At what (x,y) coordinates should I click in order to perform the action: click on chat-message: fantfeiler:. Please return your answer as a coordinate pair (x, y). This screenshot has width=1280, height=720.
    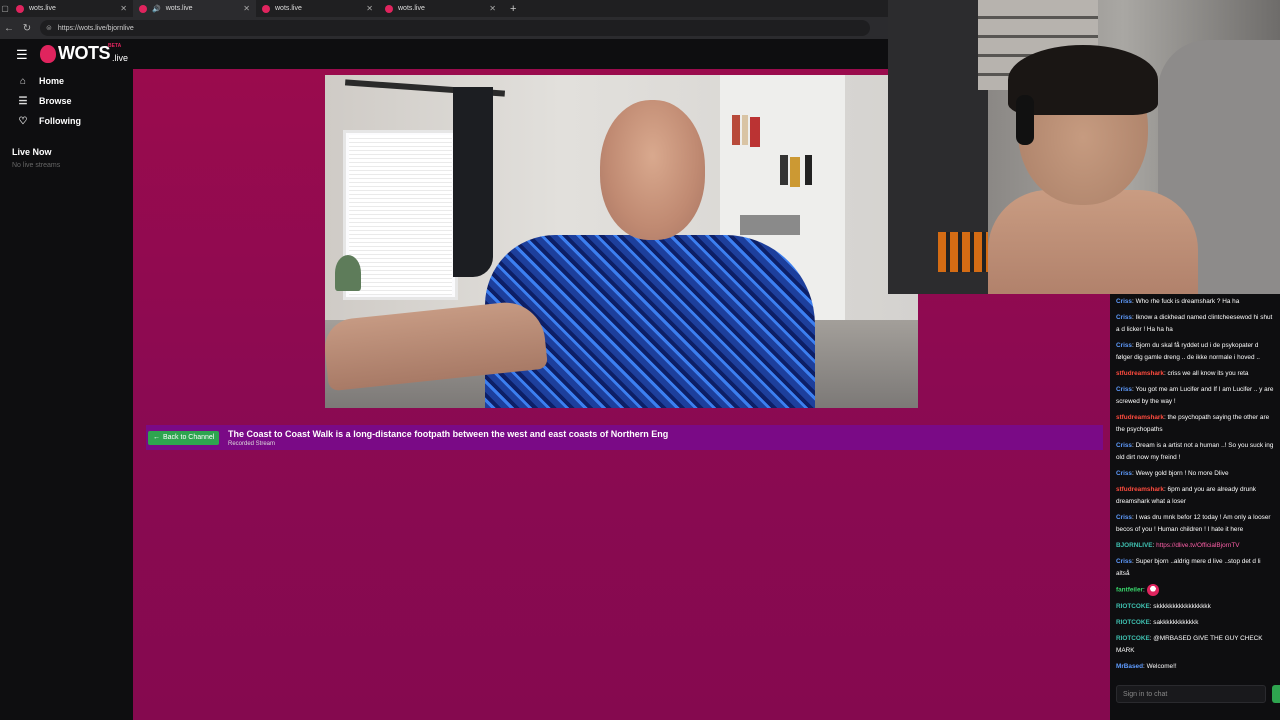
    Looking at the image, I should click on (1195, 590).